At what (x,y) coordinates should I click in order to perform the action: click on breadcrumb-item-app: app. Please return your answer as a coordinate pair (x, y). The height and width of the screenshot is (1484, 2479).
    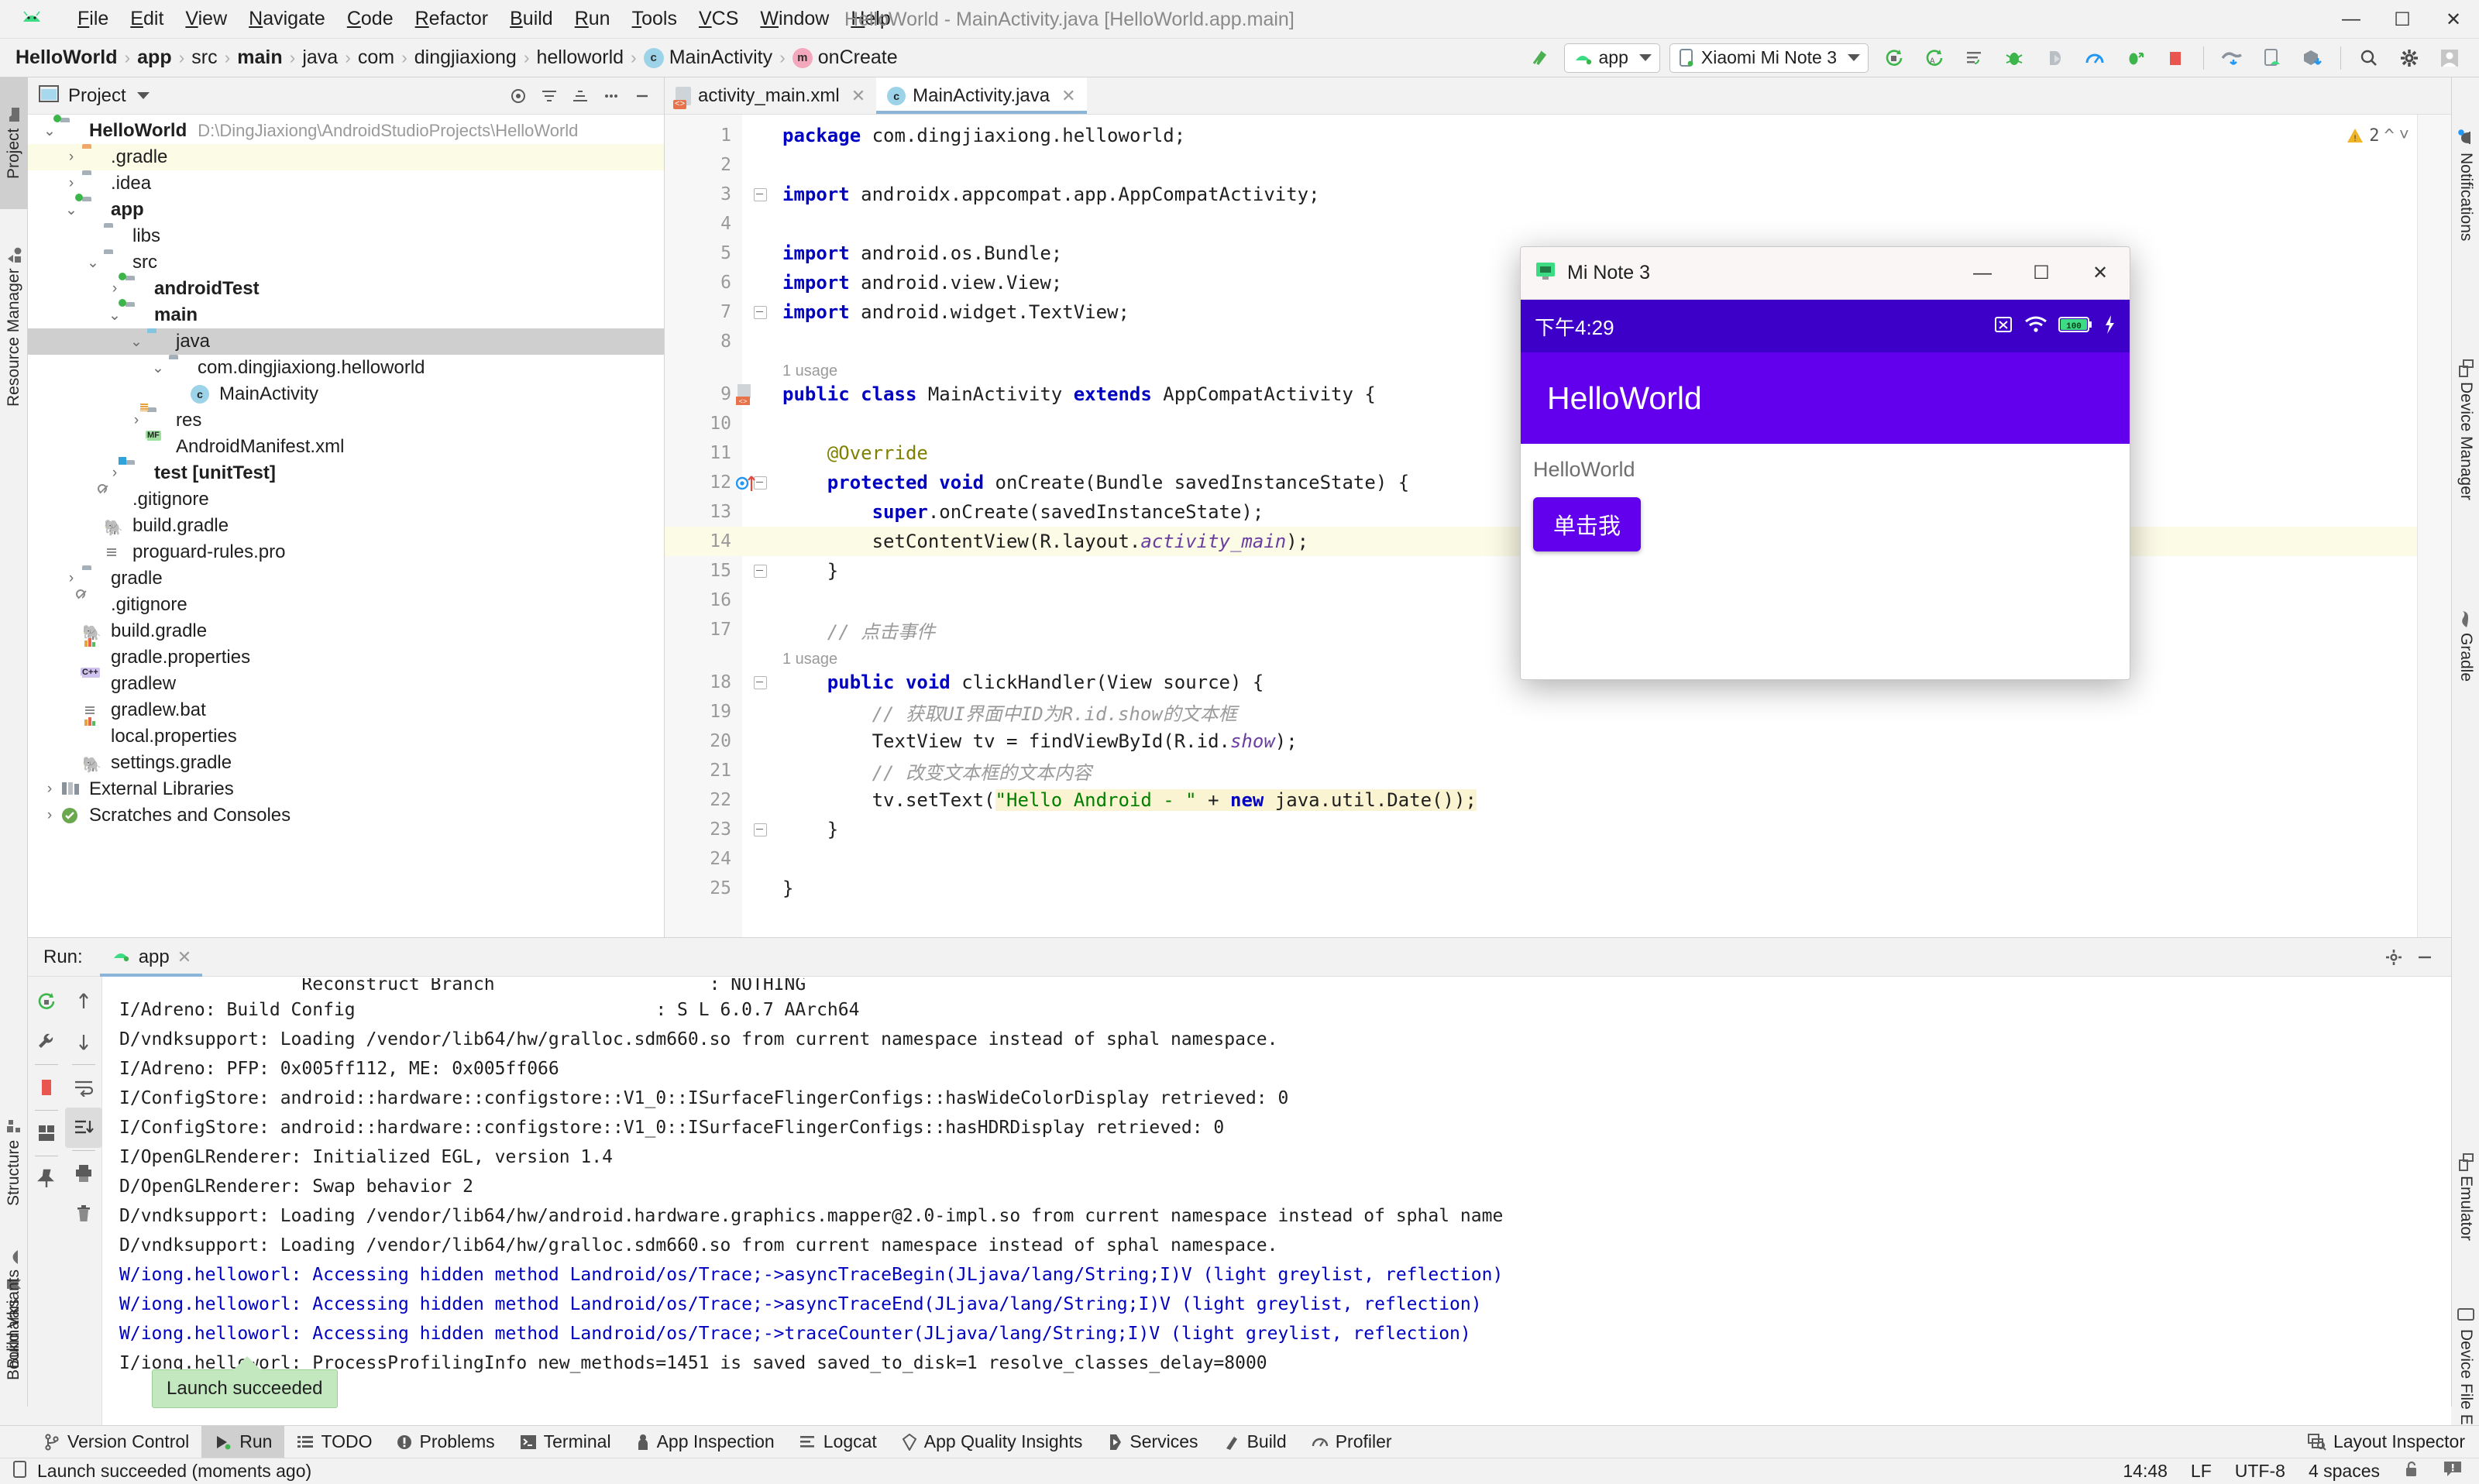
    Looking at the image, I should click on (154, 58).